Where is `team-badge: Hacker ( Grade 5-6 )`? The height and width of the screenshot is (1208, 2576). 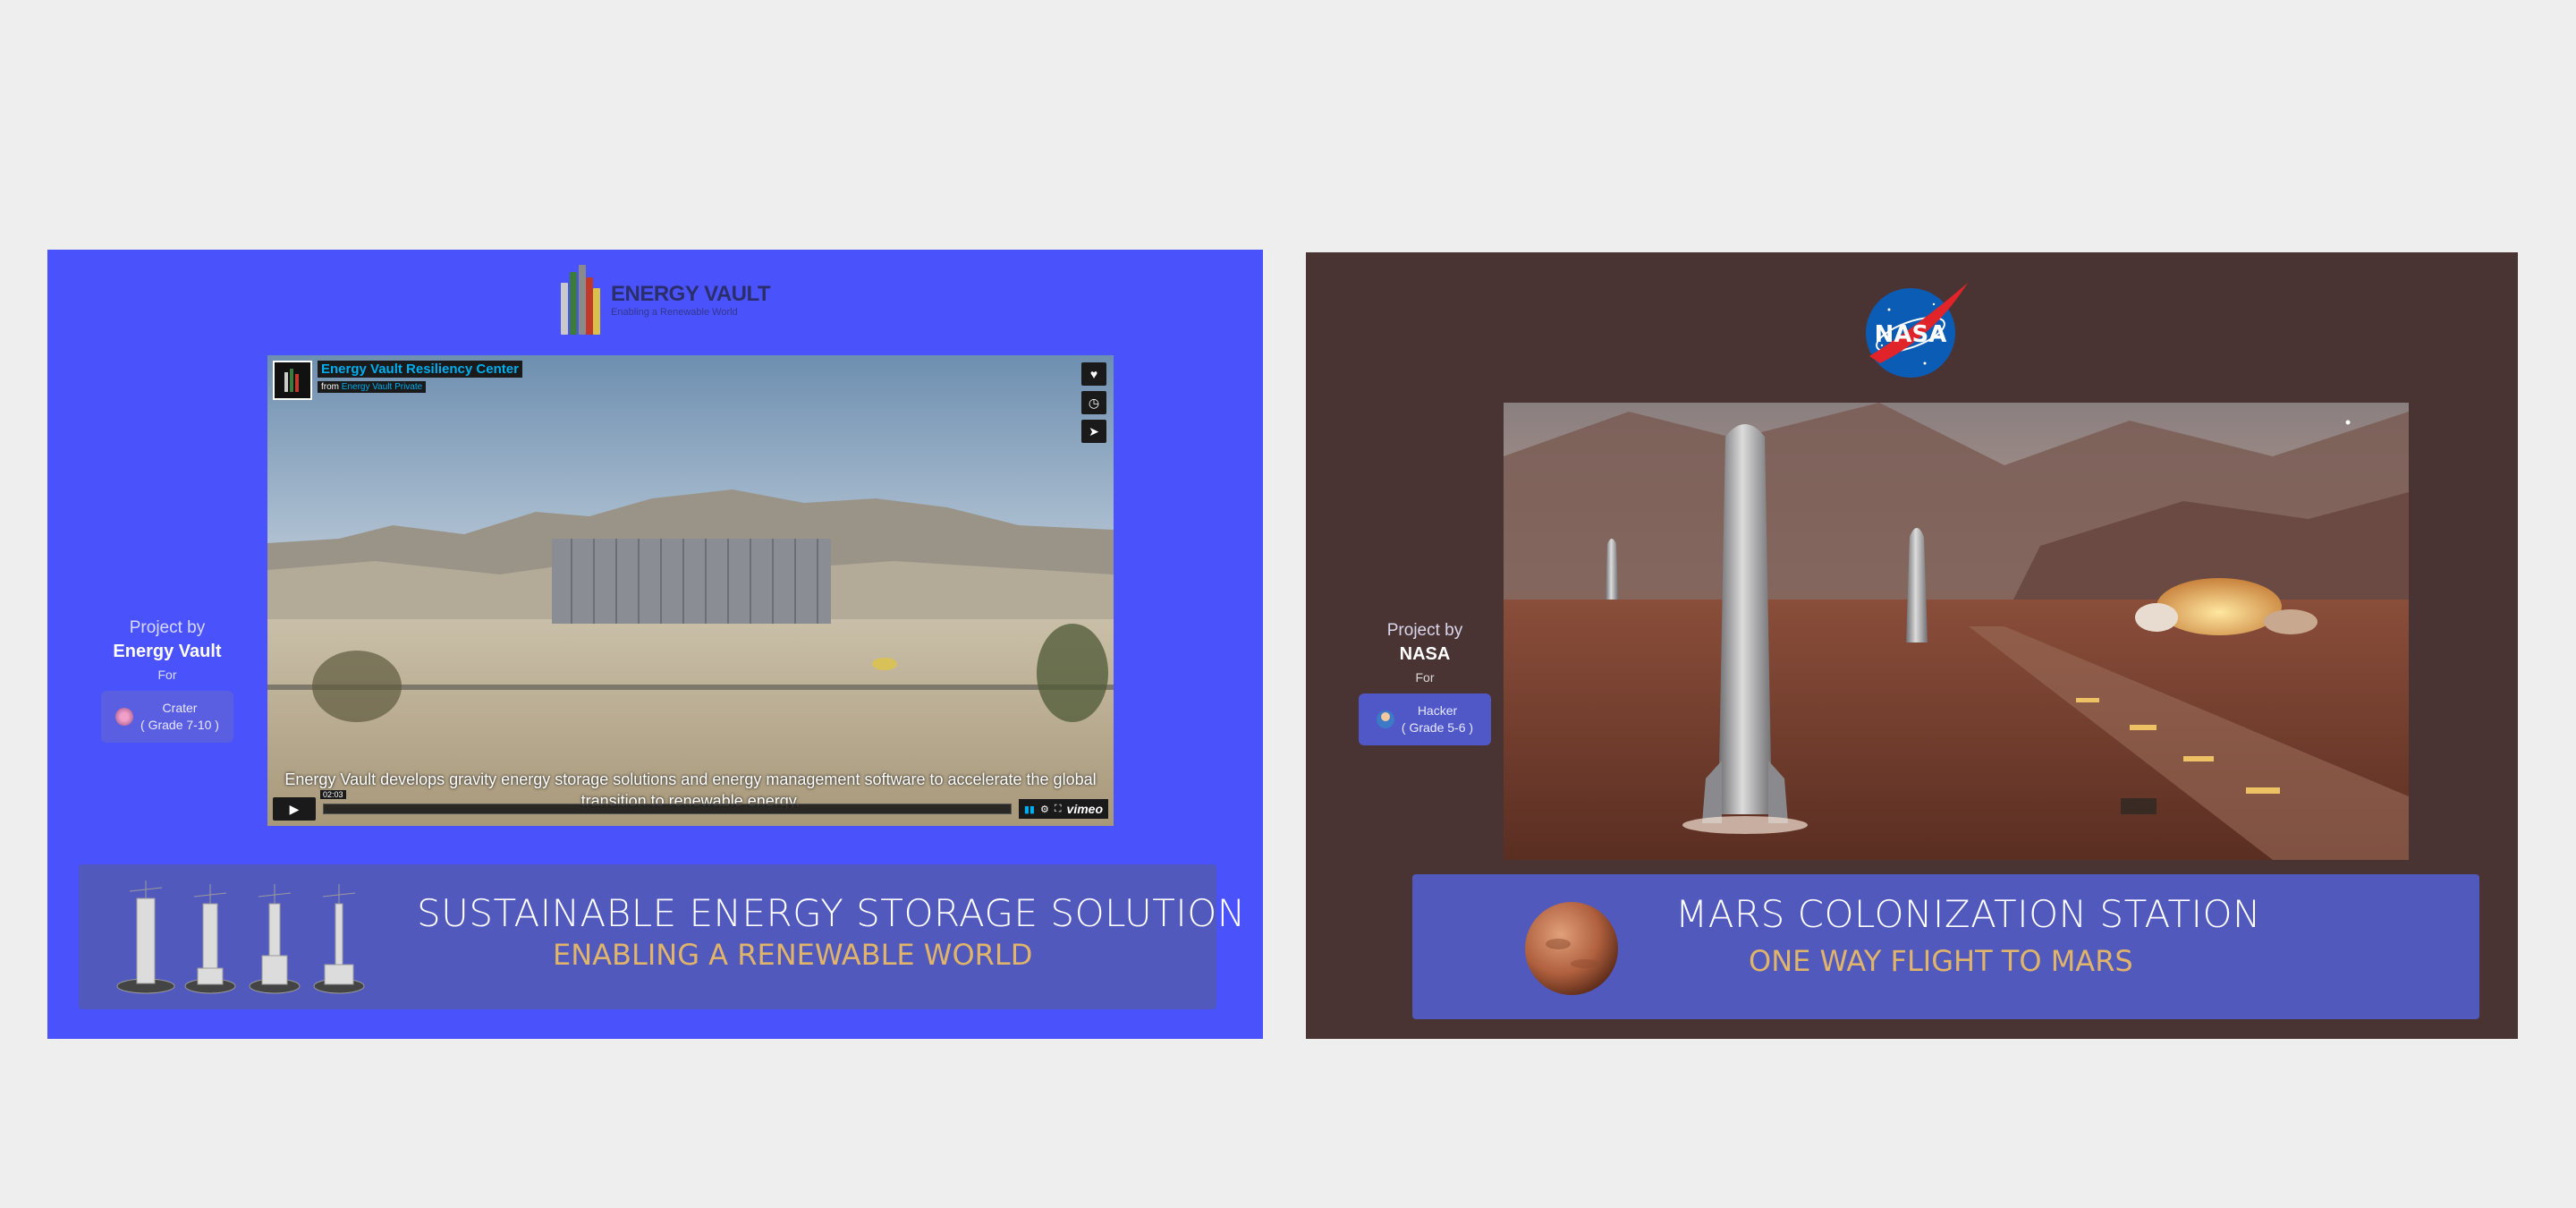 team-badge: Hacker ( Grade 5-6 ) is located at coordinates (1425, 719).